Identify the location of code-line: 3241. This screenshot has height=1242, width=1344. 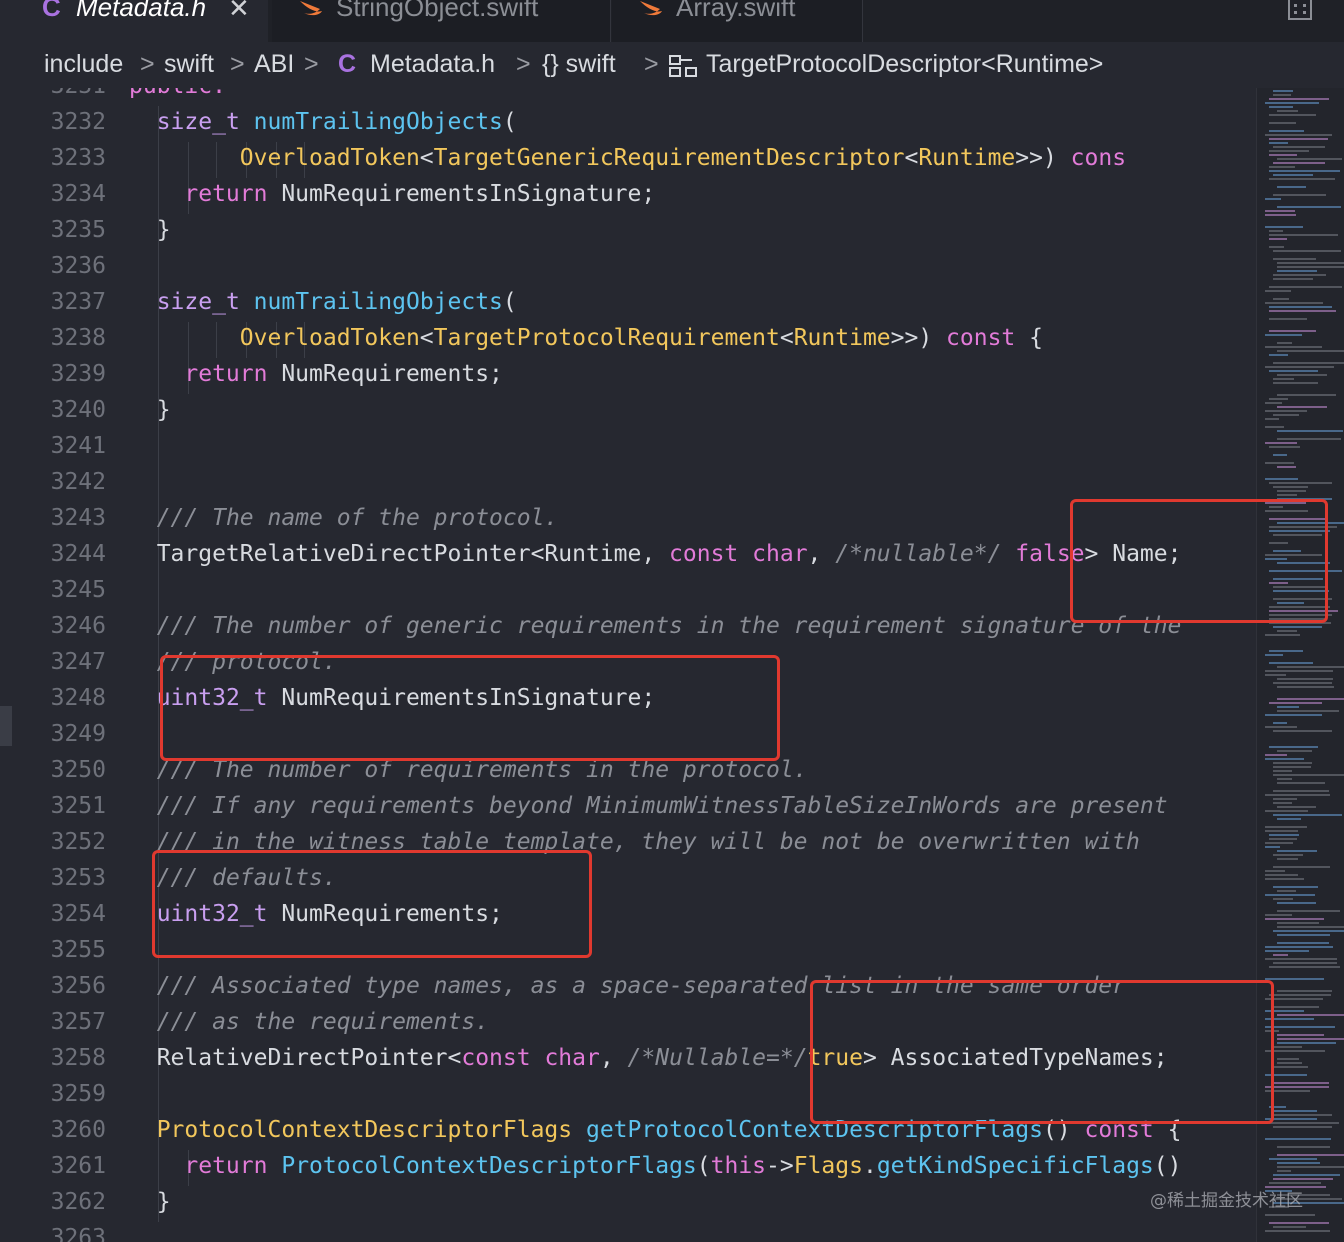
(628, 448).